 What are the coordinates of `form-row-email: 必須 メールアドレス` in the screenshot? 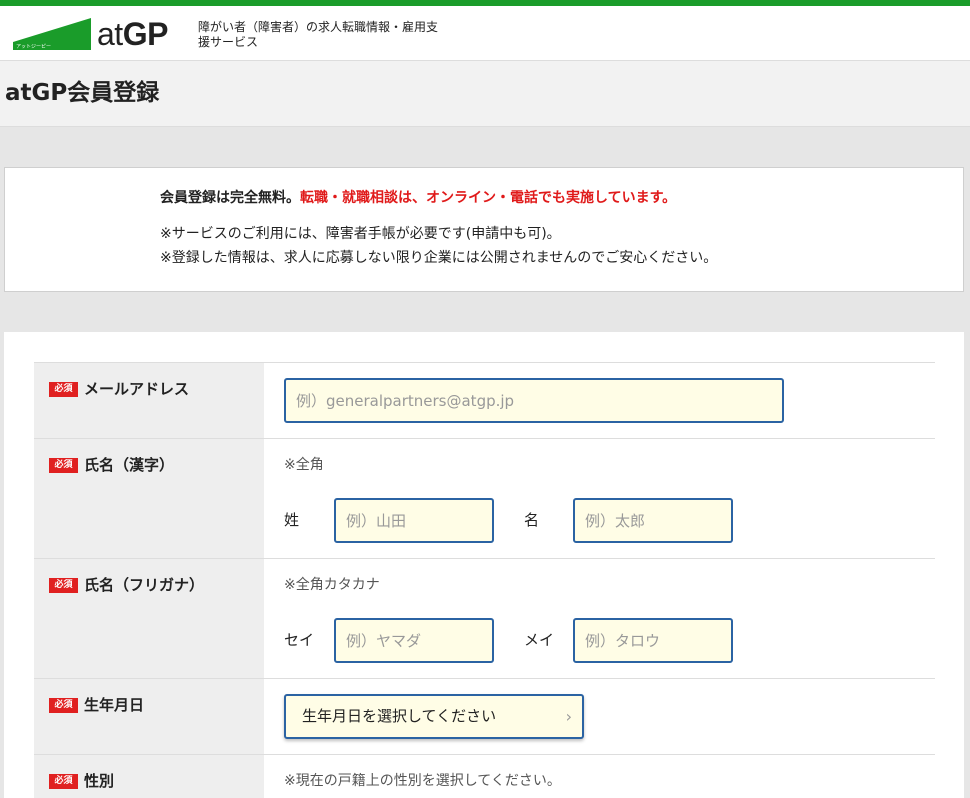 It's located at (484, 401).